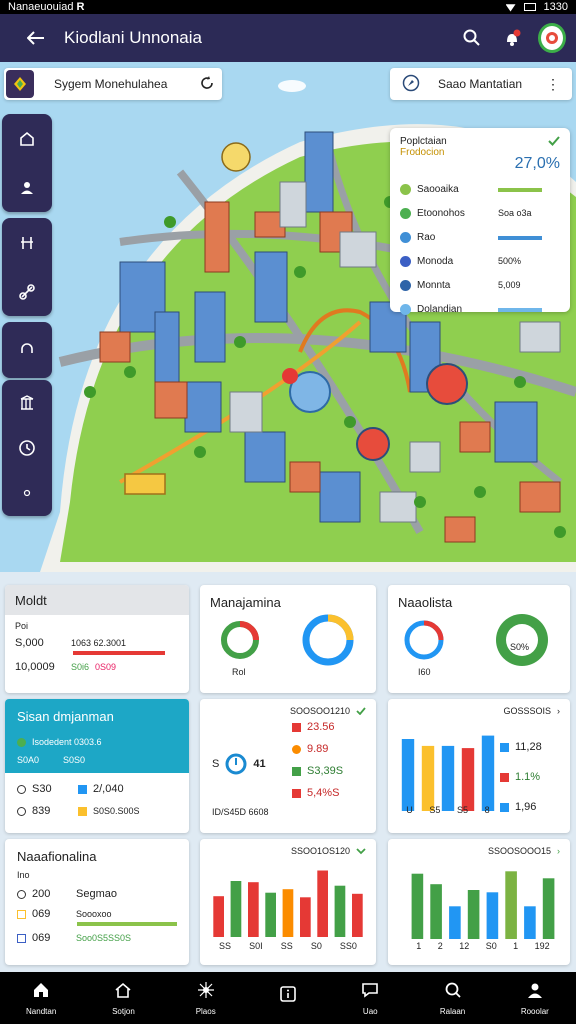 The image size is (576, 1024). I want to click on bar-chart-1-ticks: SS S0I SS S0 SS0, so click(288, 946).